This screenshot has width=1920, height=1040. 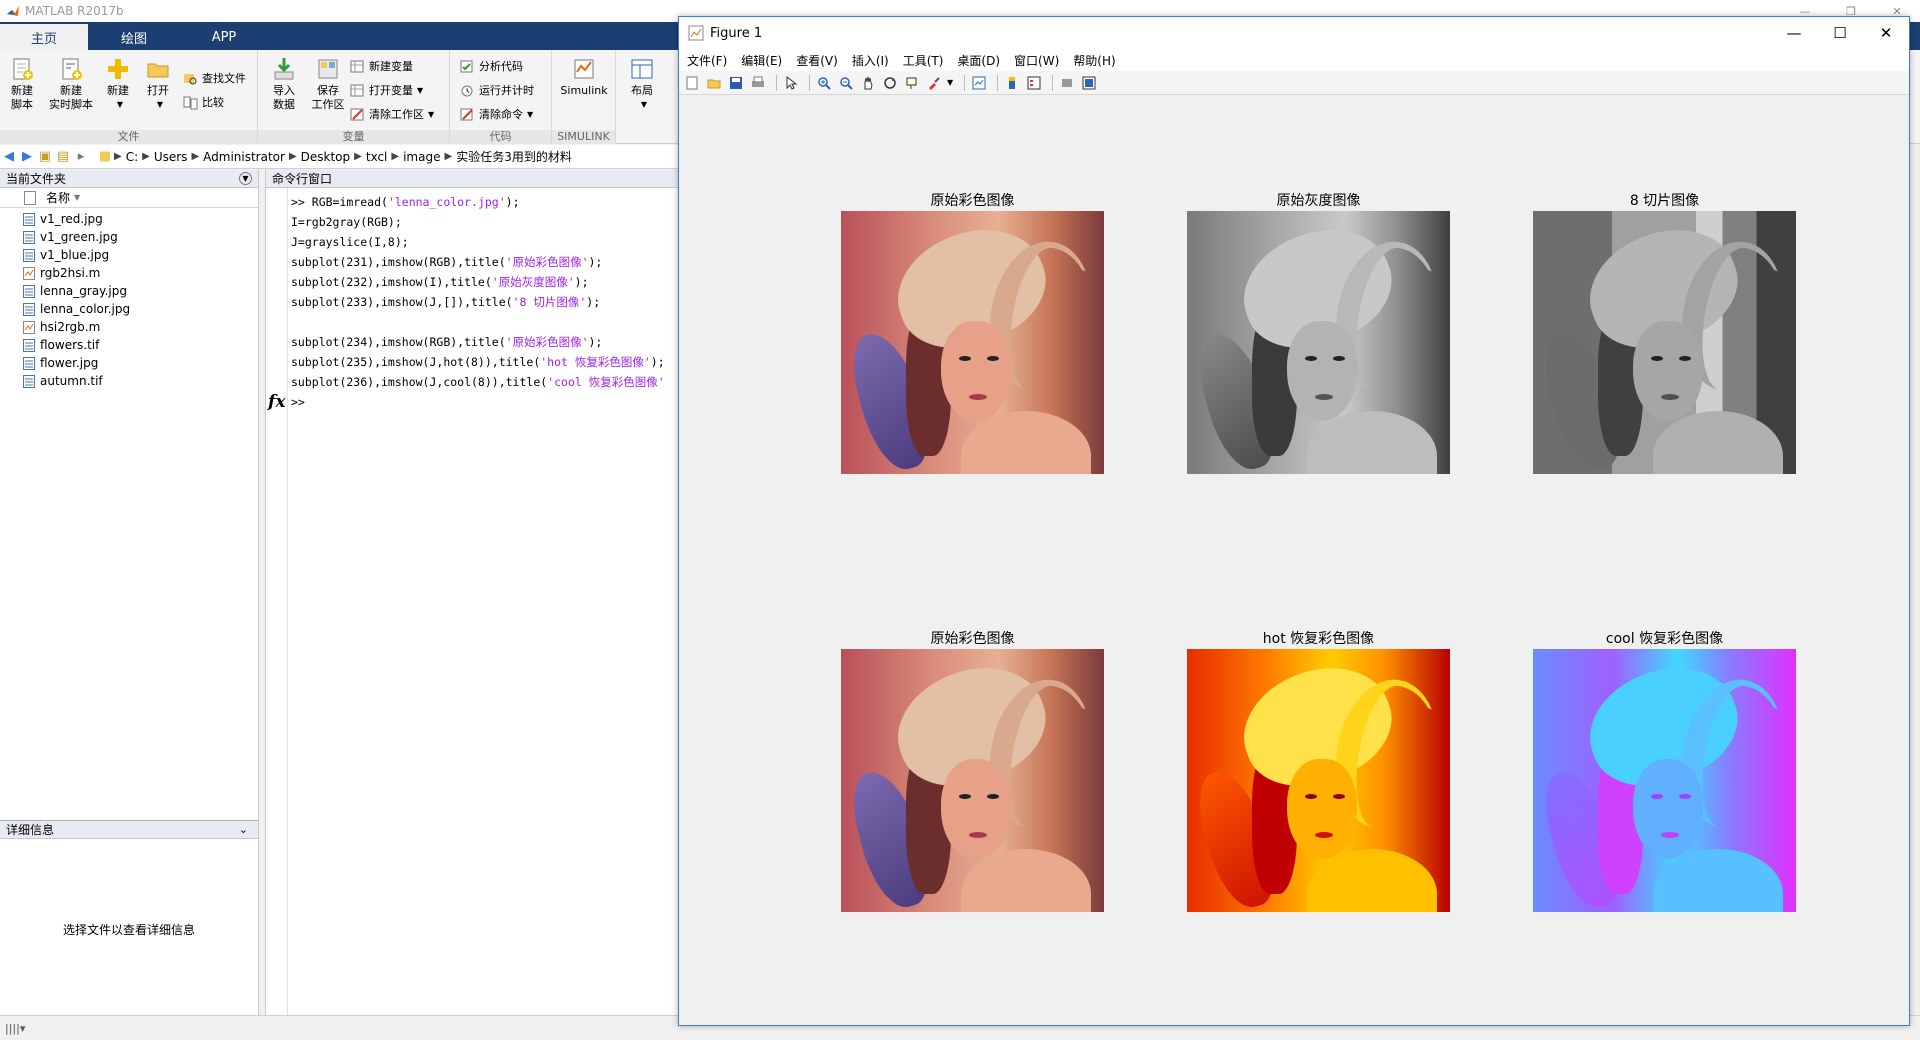 I want to click on tab-apps: APP, so click(x=224, y=37).